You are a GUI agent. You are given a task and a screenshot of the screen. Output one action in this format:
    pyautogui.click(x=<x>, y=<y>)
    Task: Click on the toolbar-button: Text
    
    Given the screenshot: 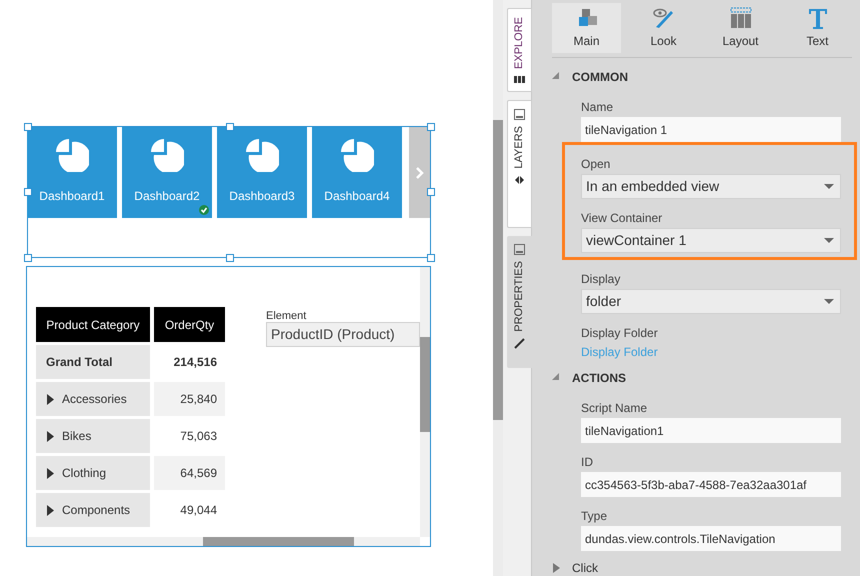 What is the action you would take?
    pyautogui.click(x=817, y=28)
    